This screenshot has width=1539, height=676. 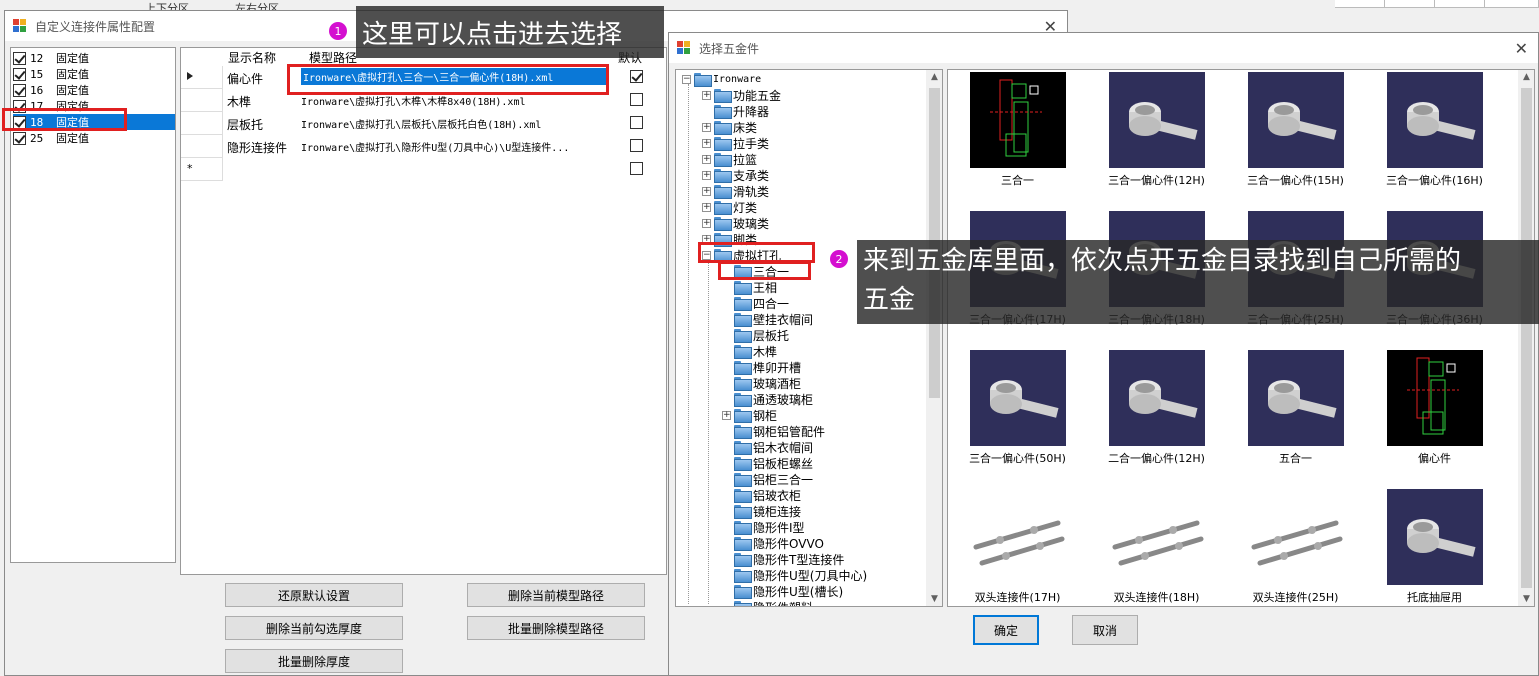 What do you see at coordinates (767, 367) in the screenshot?
I see `tree-node: 榫卯开槽` at bounding box center [767, 367].